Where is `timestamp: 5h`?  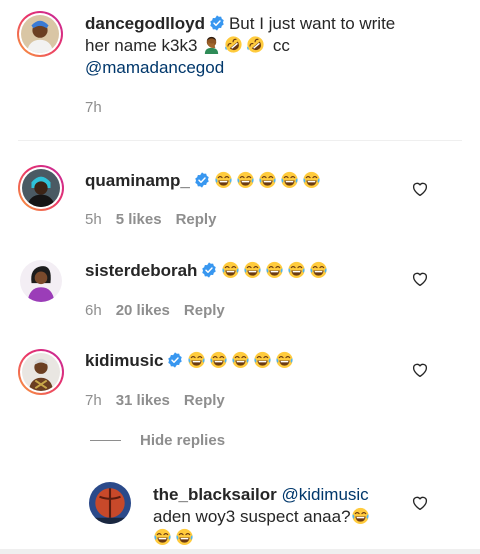
timestamp: 5h is located at coordinates (93, 219).